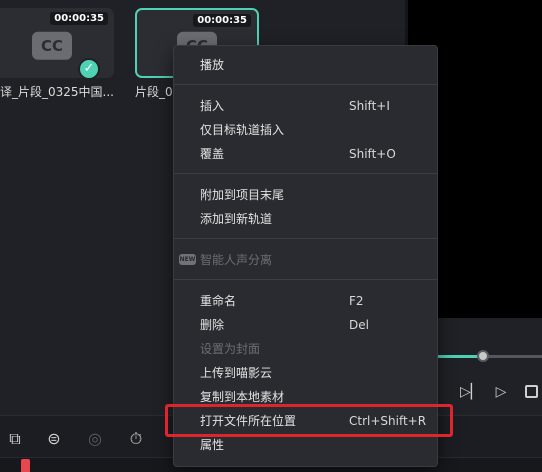  I want to click on translate-icon: ⊜, so click(54, 439).